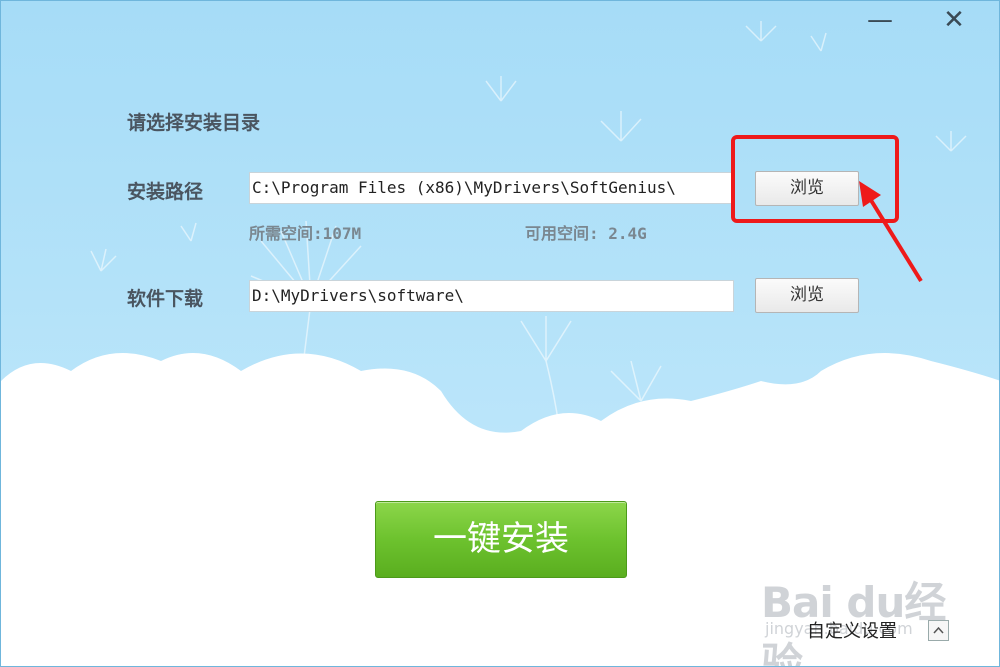  I want to click on close-button: ✕, so click(954, 21).